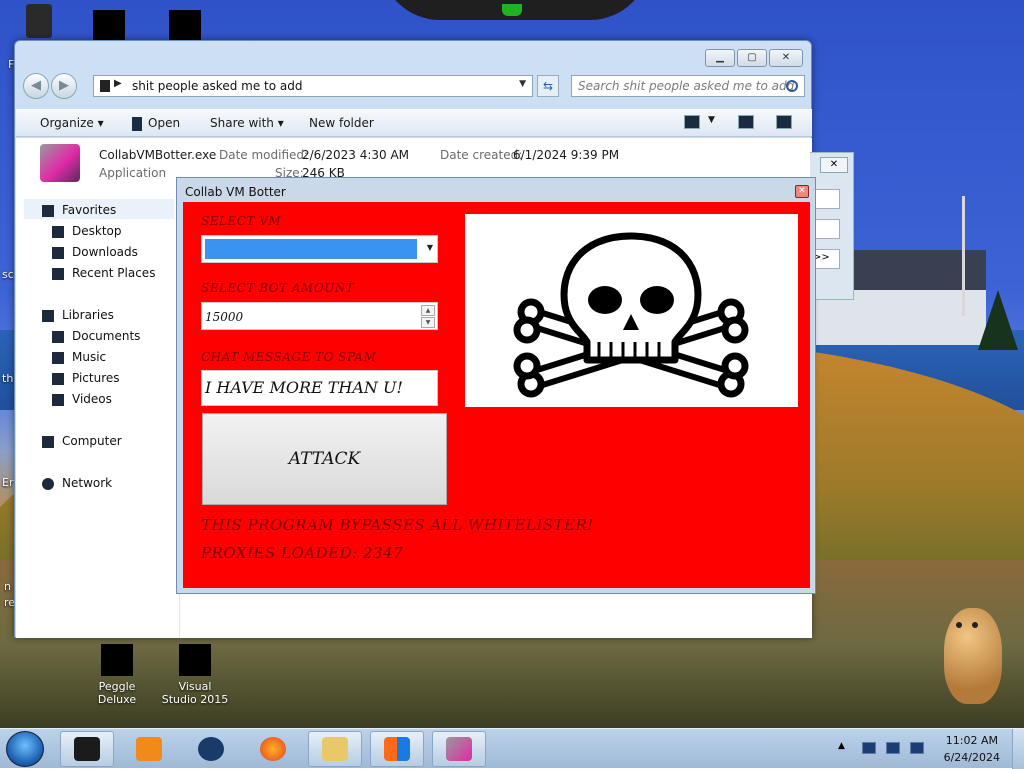 Image resolution: width=1024 pixels, height=769 pixels. I want to click on taskbar-globe, so click(211, 749).